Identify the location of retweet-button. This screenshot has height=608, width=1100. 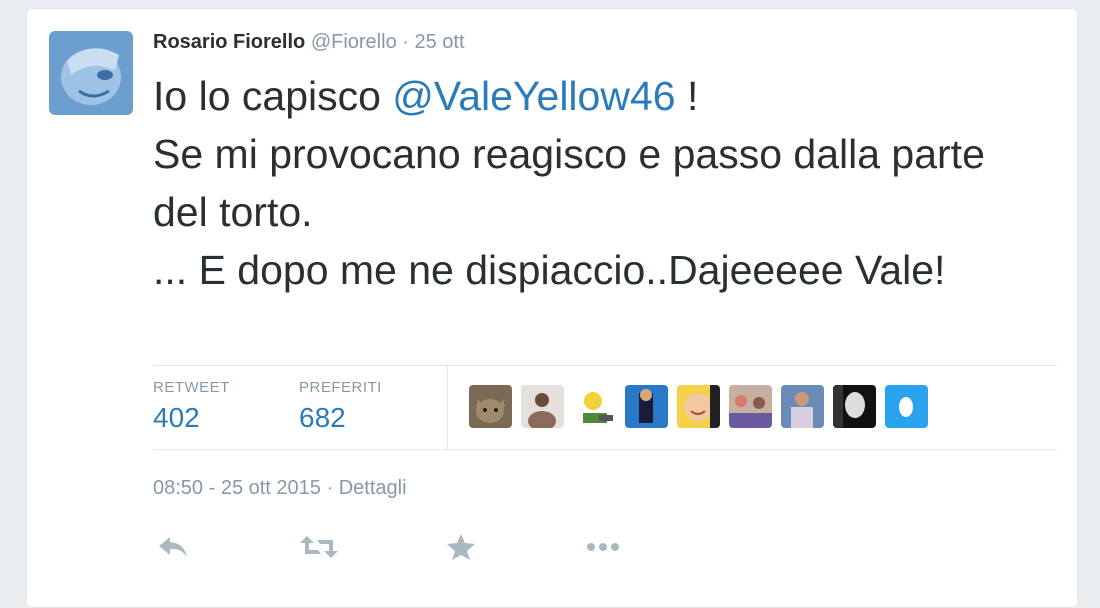
(319, 547).